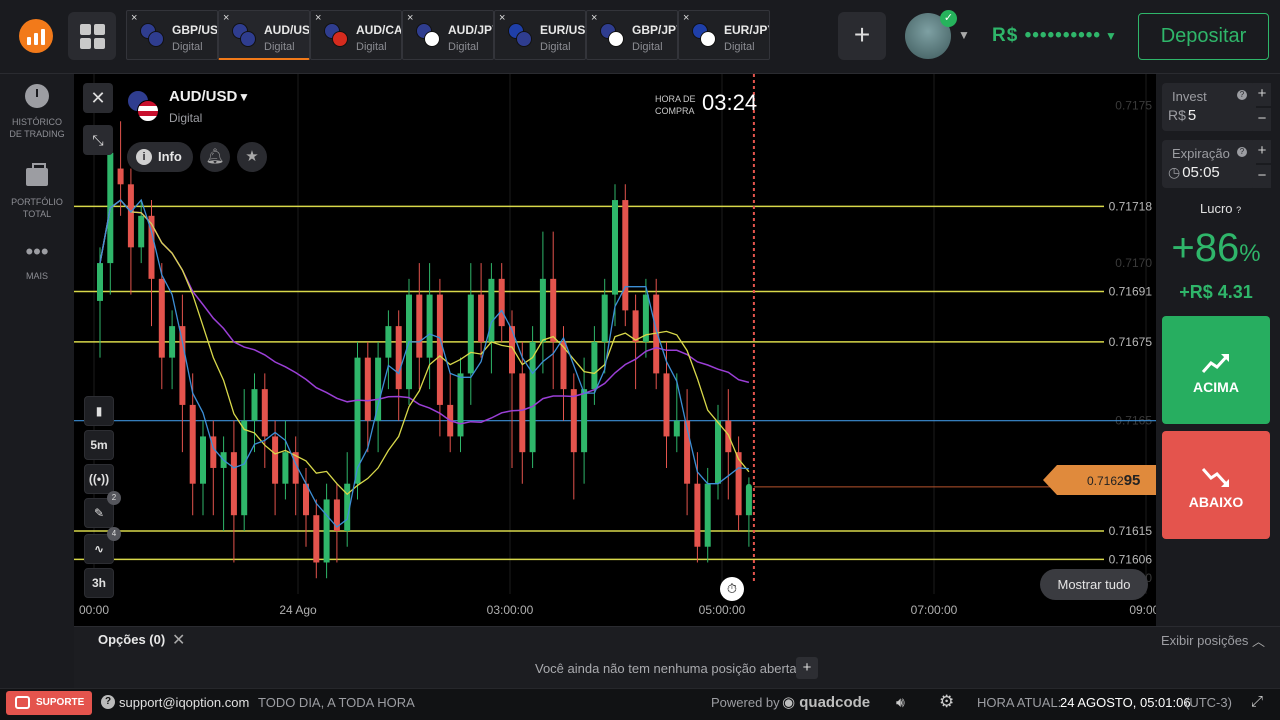 This screenshot has height=720, width=1280. Describe the element at coordinates (99, 583) in the screenshot. I see `range-button: 3h` at that location.